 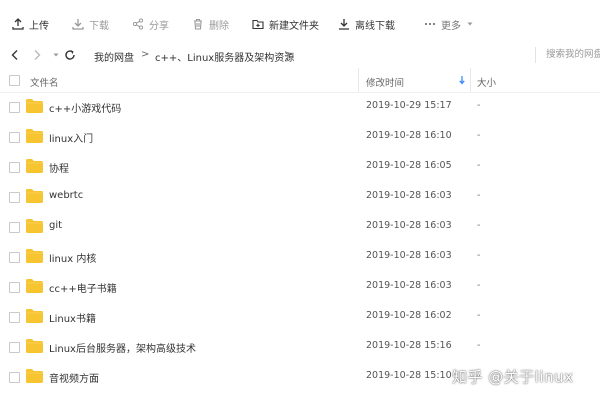 I want to click on trash-icon, so click(x=198, y=24).